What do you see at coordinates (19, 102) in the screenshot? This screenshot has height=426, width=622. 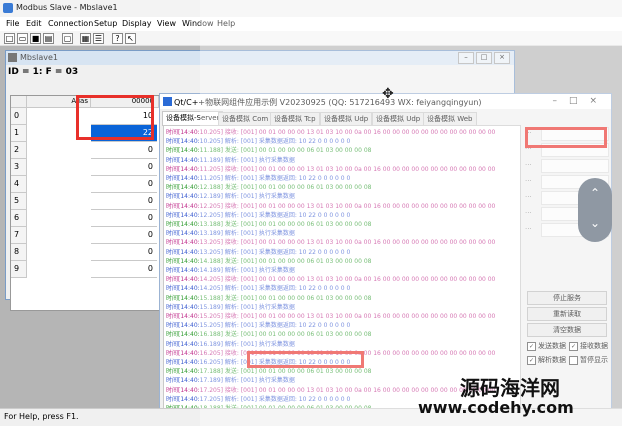 I see `grid-corner` at bounding box center [19, 102].